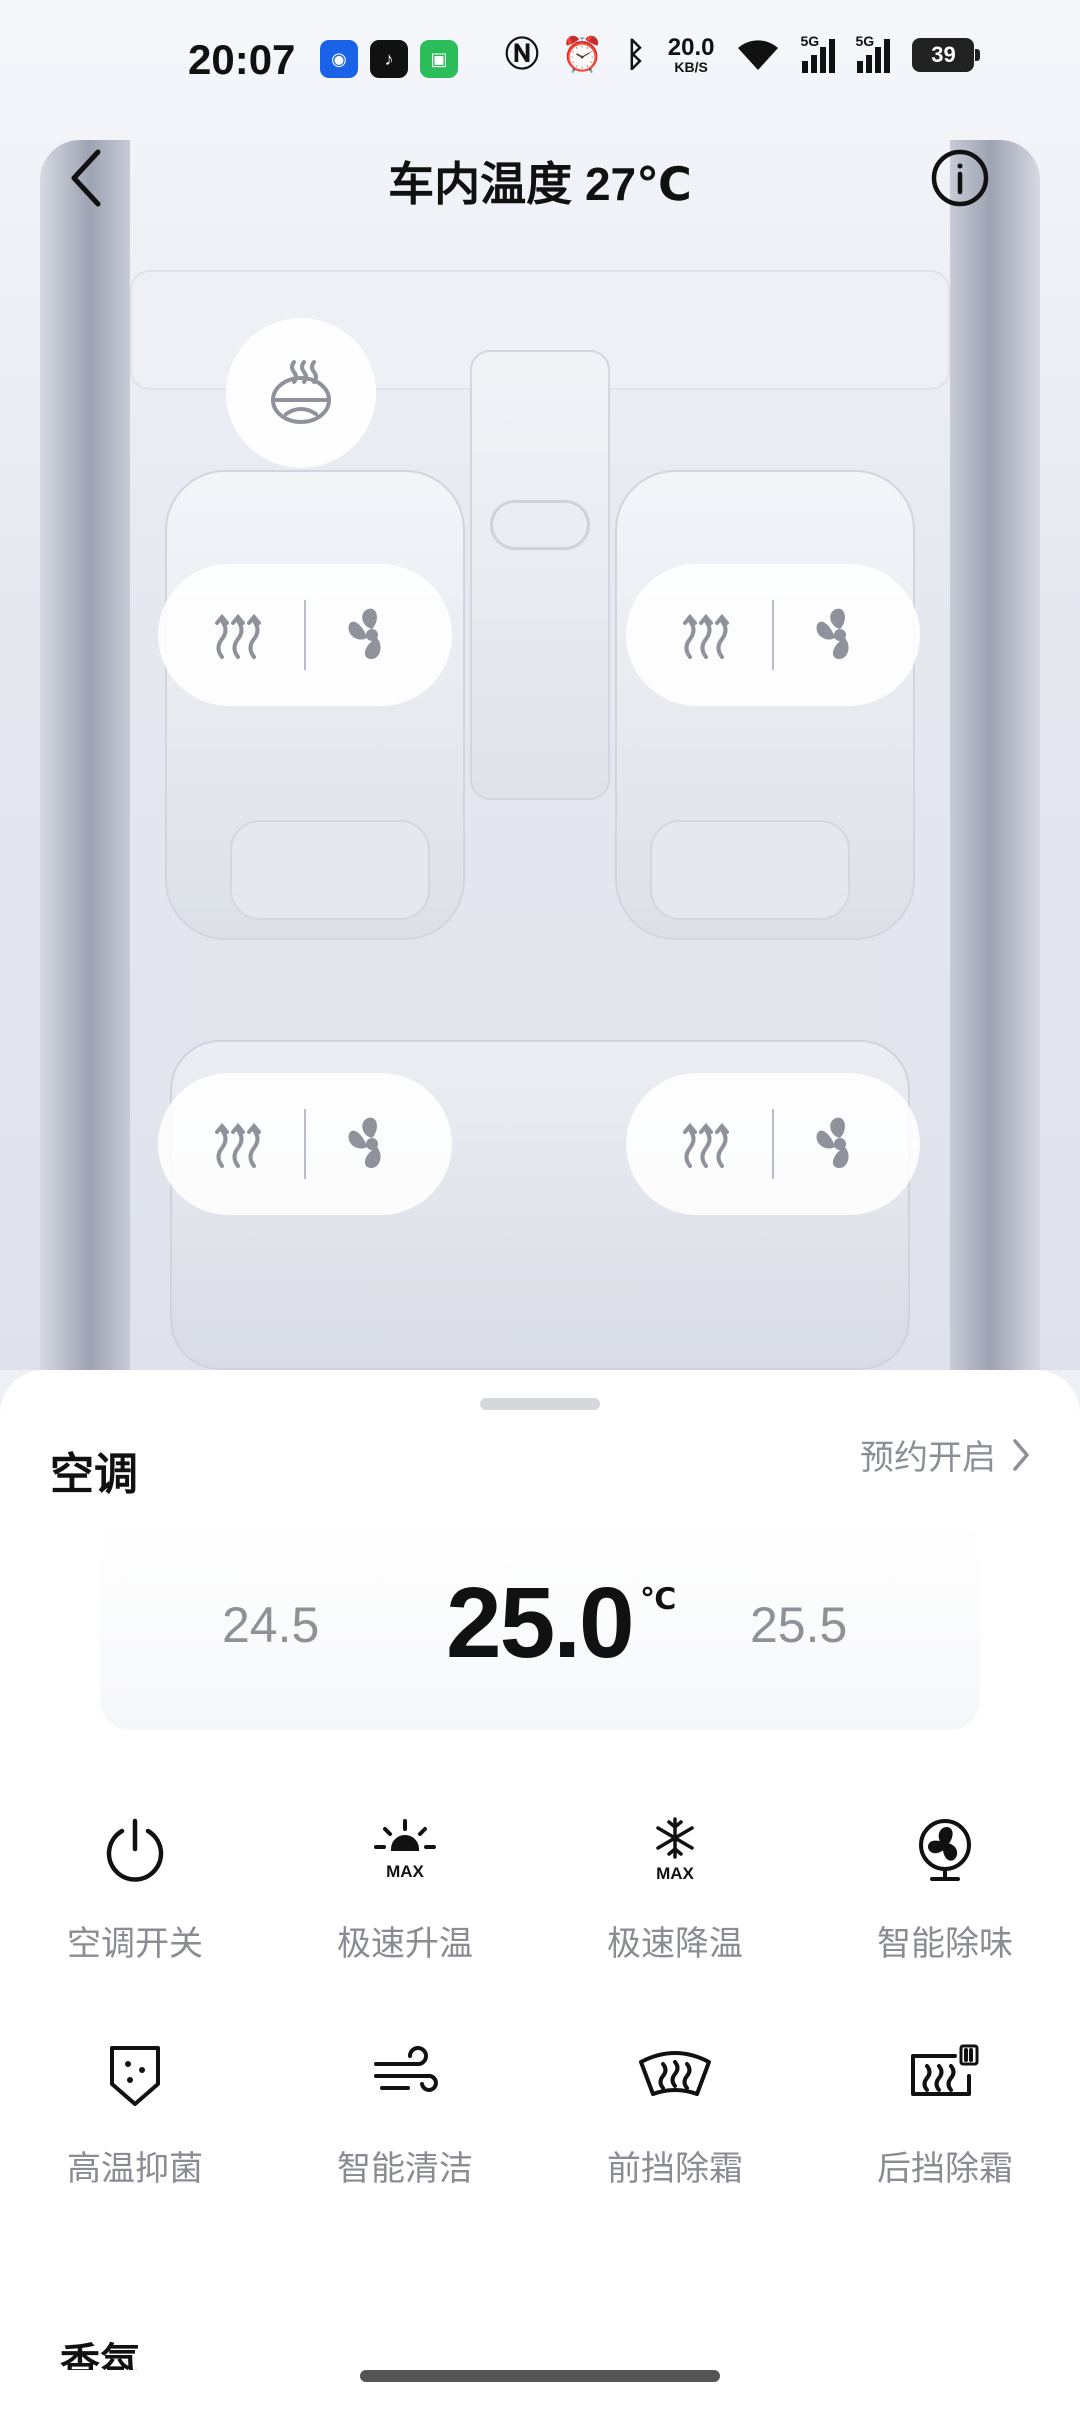 This screenshot has height=2412, width=1080. I want to click on rapid-cool-button: MAX 极速降温, so click(675, 1887).